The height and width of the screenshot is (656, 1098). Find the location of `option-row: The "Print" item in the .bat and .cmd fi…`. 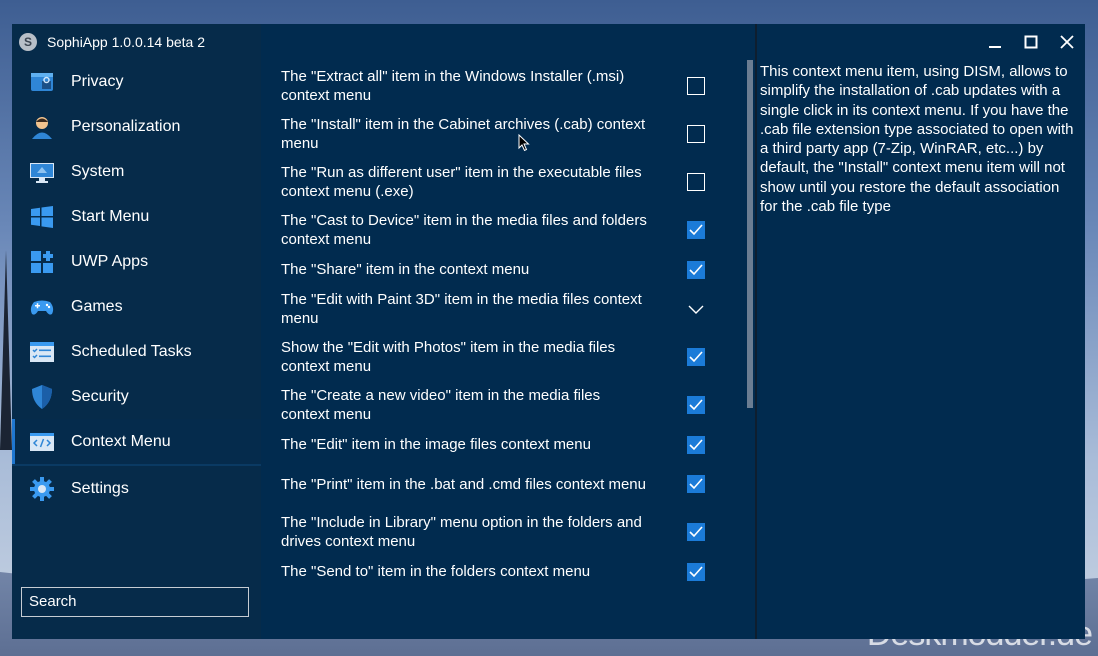

option-row: The "Print" item in the .bat and .cmd fi… is located at coordinates (501, 484).